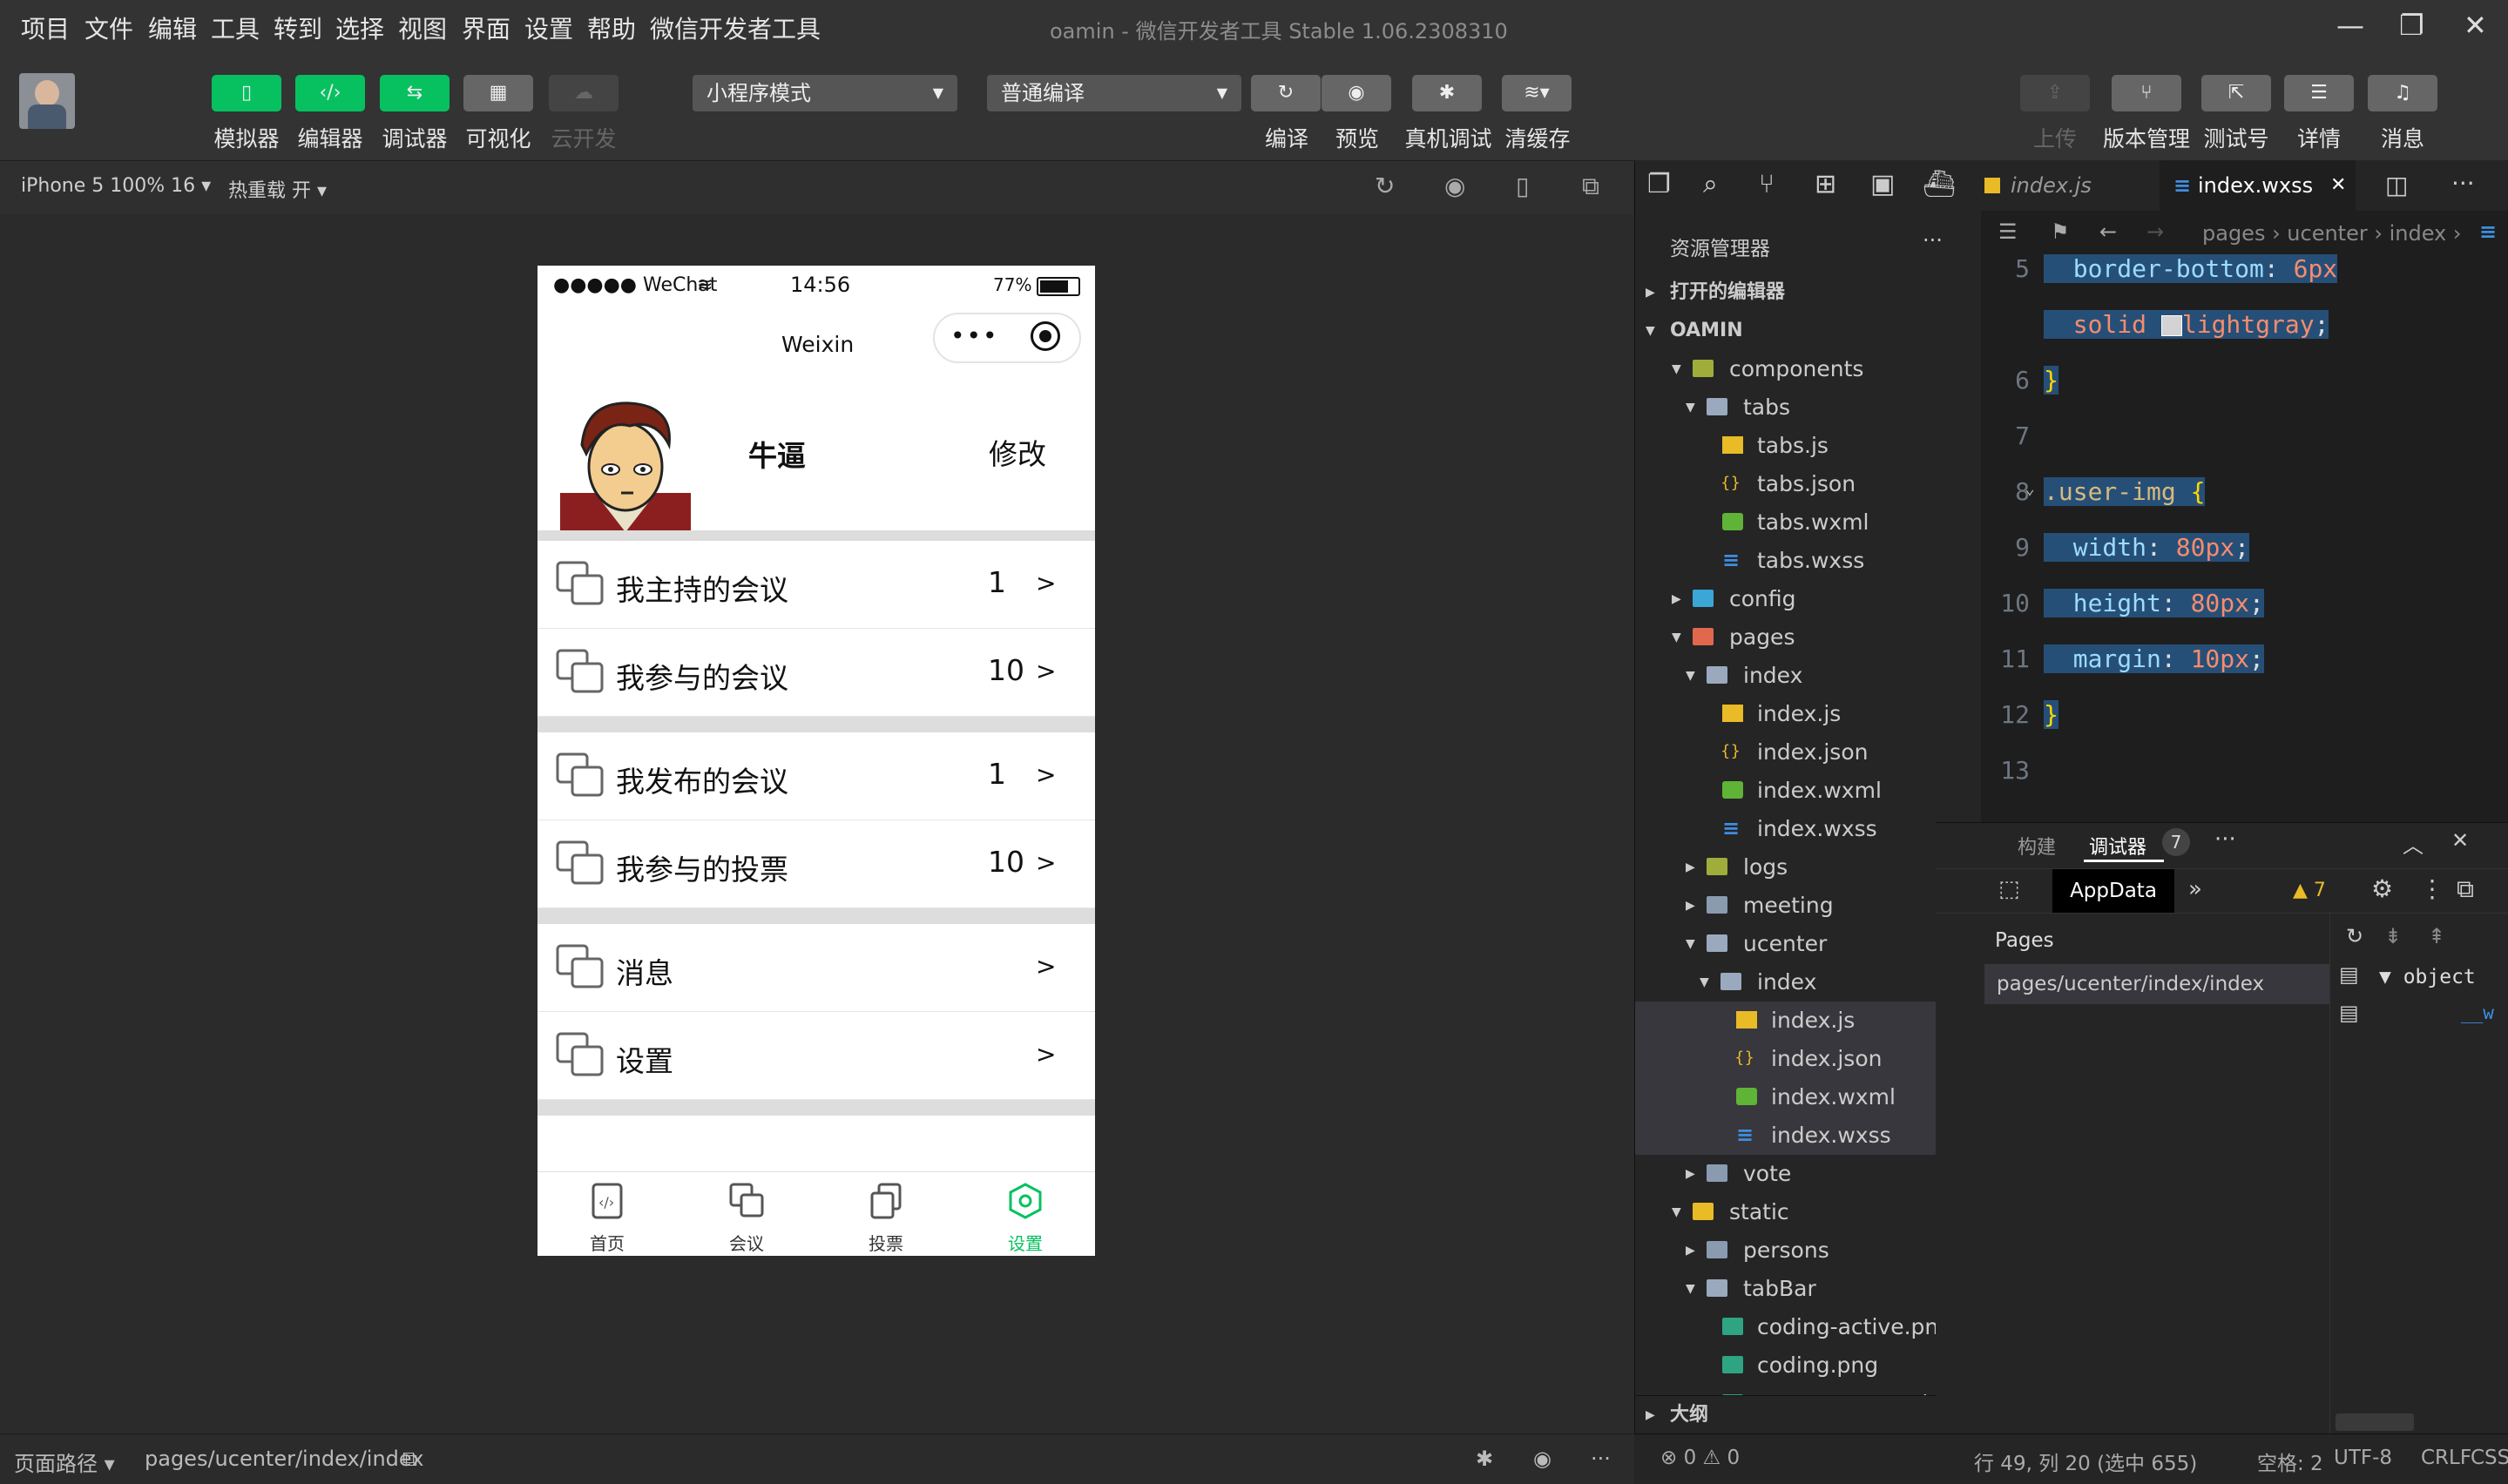 This screenshot has width=2508, height=1484. I want to click on tree-item-folder: ▶ vote, so click(1808, 1174).